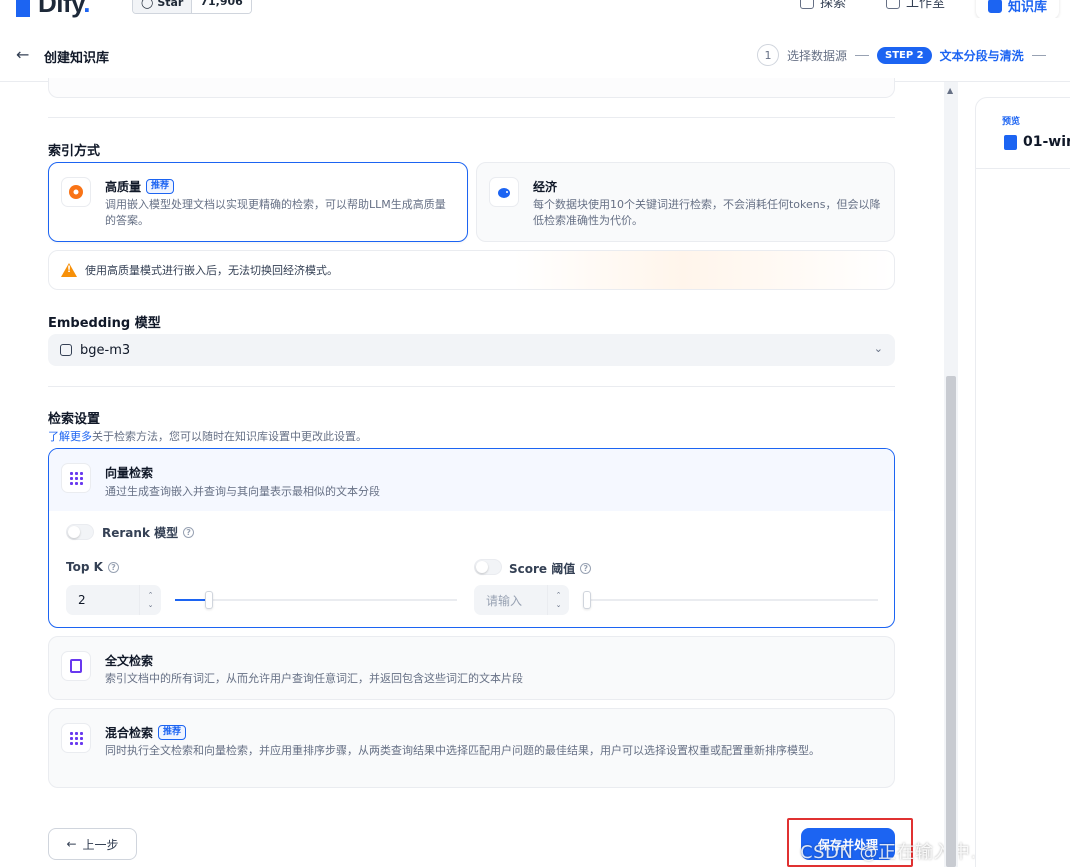 Image resolution: width=1070 pixels, height=867 pixels. I want to click on high-quality-title: 高质量, so click(123, 187).